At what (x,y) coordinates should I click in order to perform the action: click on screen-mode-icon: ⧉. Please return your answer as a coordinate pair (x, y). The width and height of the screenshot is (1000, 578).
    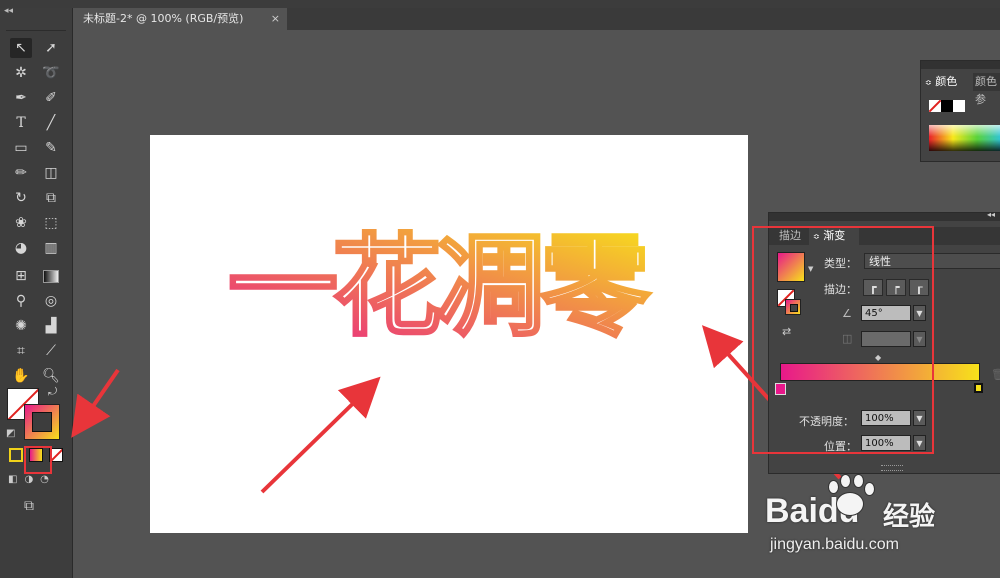
    Looking at the image, I should click on (29, 506).